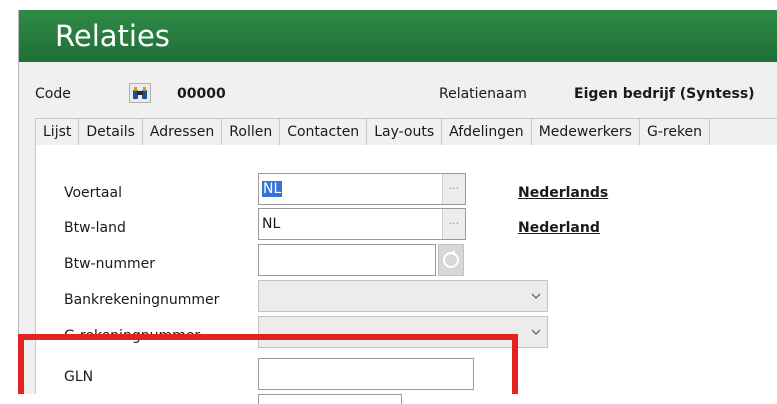 The height and width of the screenshot is (404, 777). Describe the element at coordinates (142, 300) in the screenshot. I see `bankrekening-label: Bankrekeningnummer` at that location.